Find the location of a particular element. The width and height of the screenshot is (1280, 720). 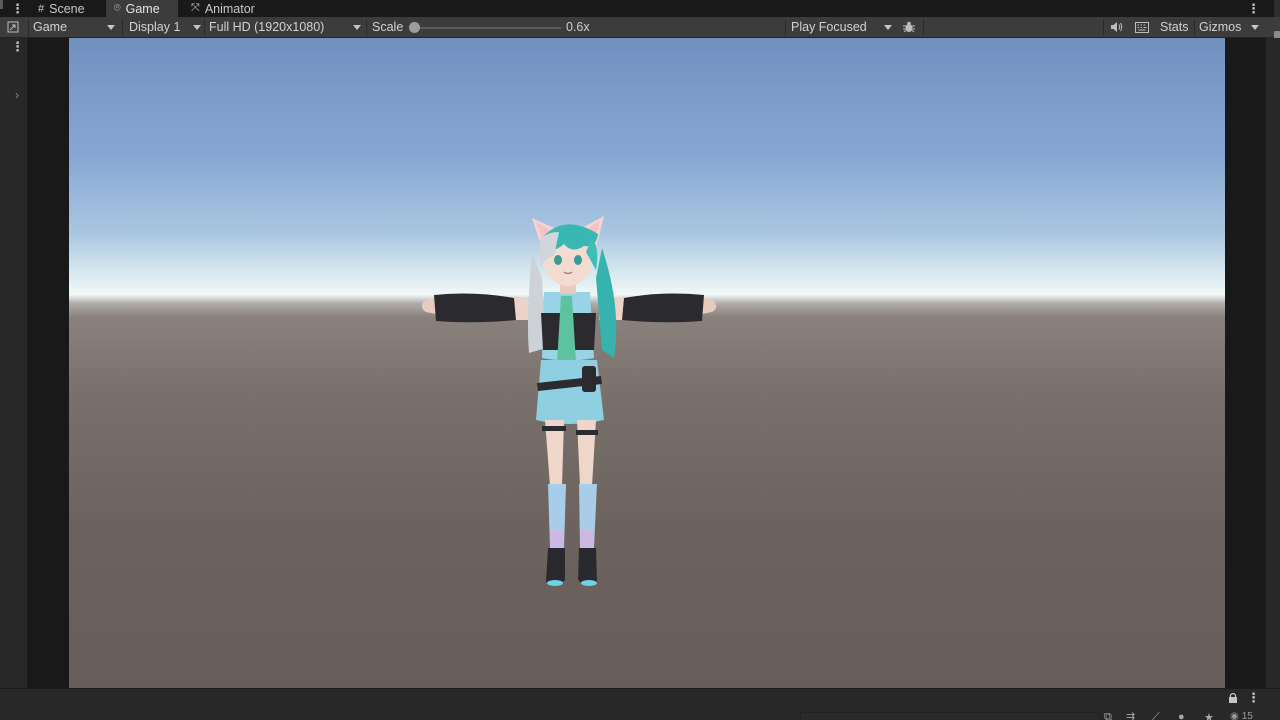

frame-debugger-bug-icon is located at coordinates (910, 27).